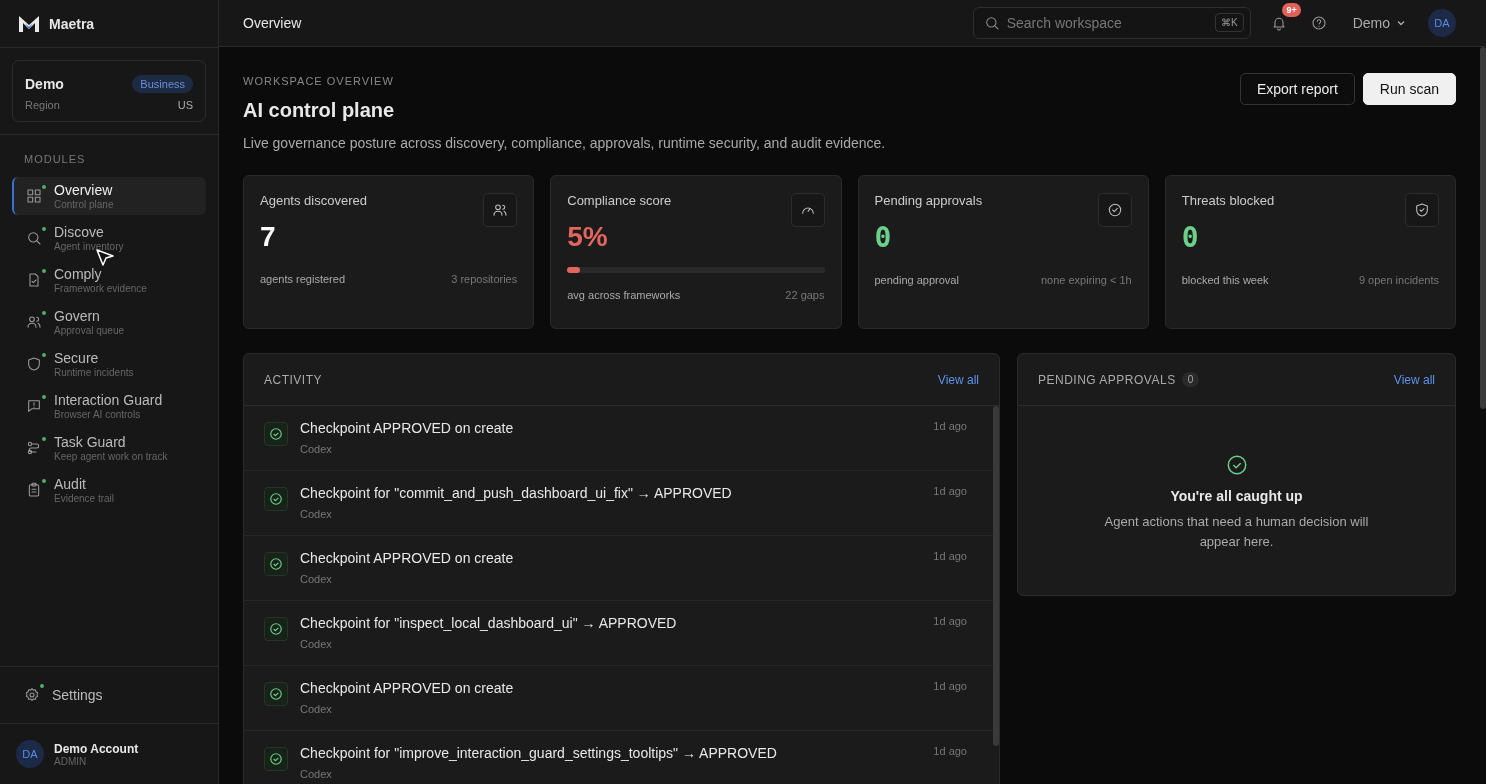 The height and width of the screenshot is (784, 1486). What do you see at coordinates (109, 364) in the screenshot?
I see `nav-item: Secure Runtime incidents` at bounding box center [109, 364].